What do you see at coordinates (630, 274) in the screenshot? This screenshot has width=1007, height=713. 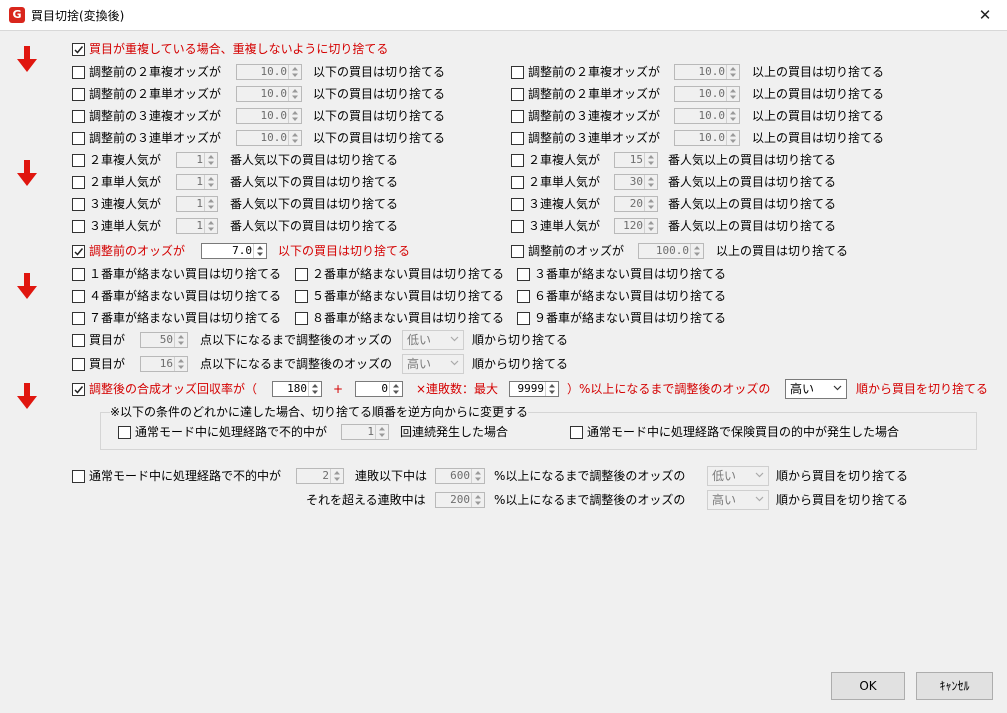 I see `car-3-label: ３番車が絡まない買目は切り捨てる` at bounding box center [630, 274].